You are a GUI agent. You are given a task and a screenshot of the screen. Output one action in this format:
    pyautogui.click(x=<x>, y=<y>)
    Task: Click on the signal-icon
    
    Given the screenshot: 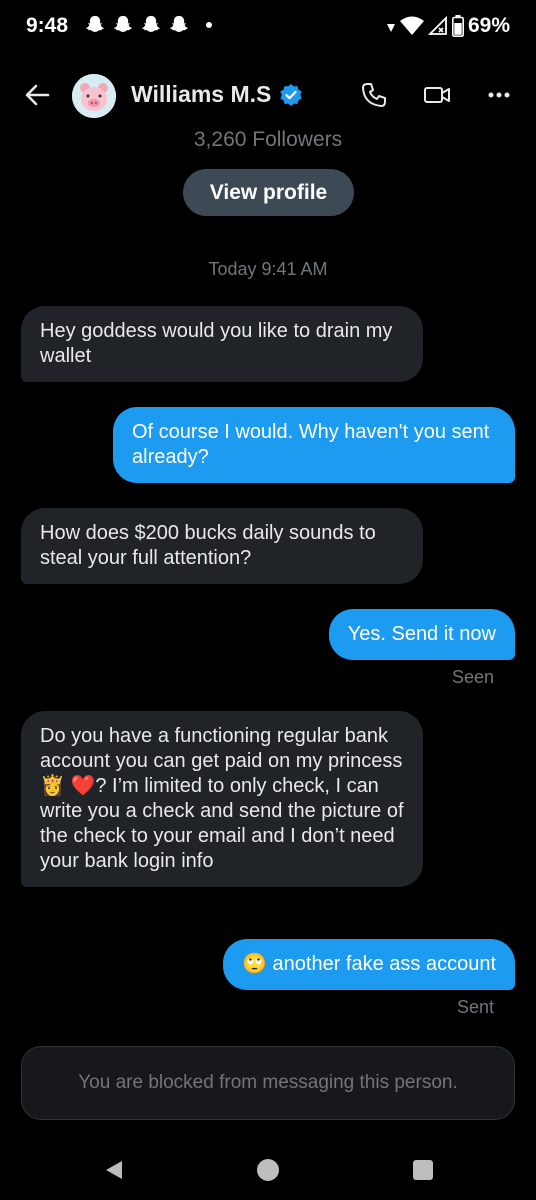 What is the action you would take?
    pyautogui.click(x=437, y=25)
    